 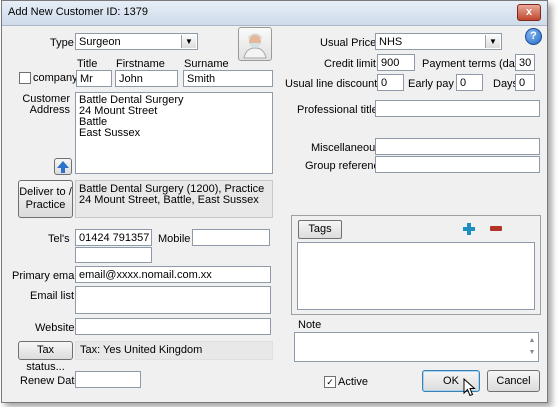 What do you see at coordinates (52, 296) in the screenshot?
I see `email-list-label: Email list` at bounding box center [52, 296].